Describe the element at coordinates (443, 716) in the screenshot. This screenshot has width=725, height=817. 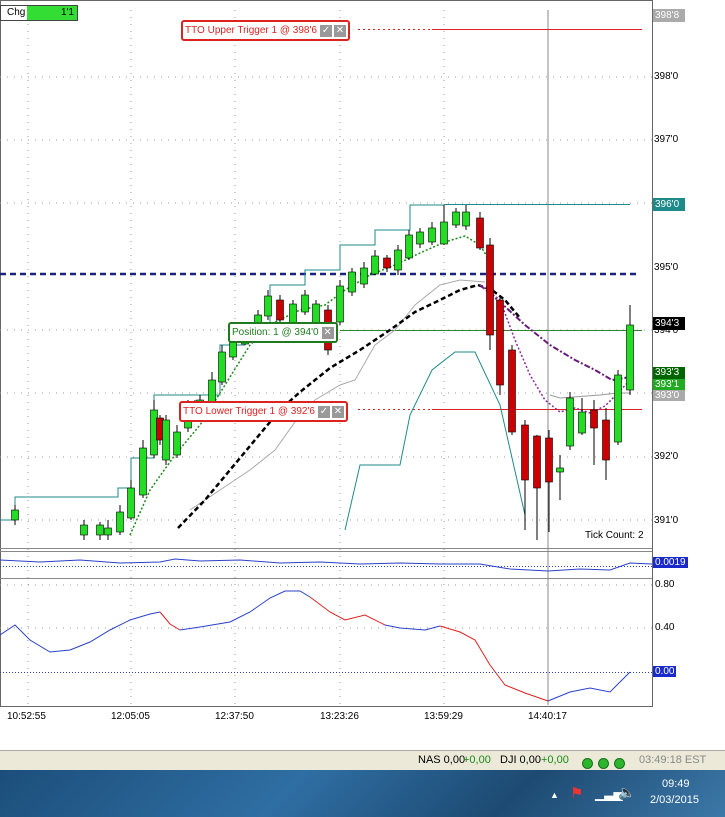
I see `time-label: 13:59:29` at that location.